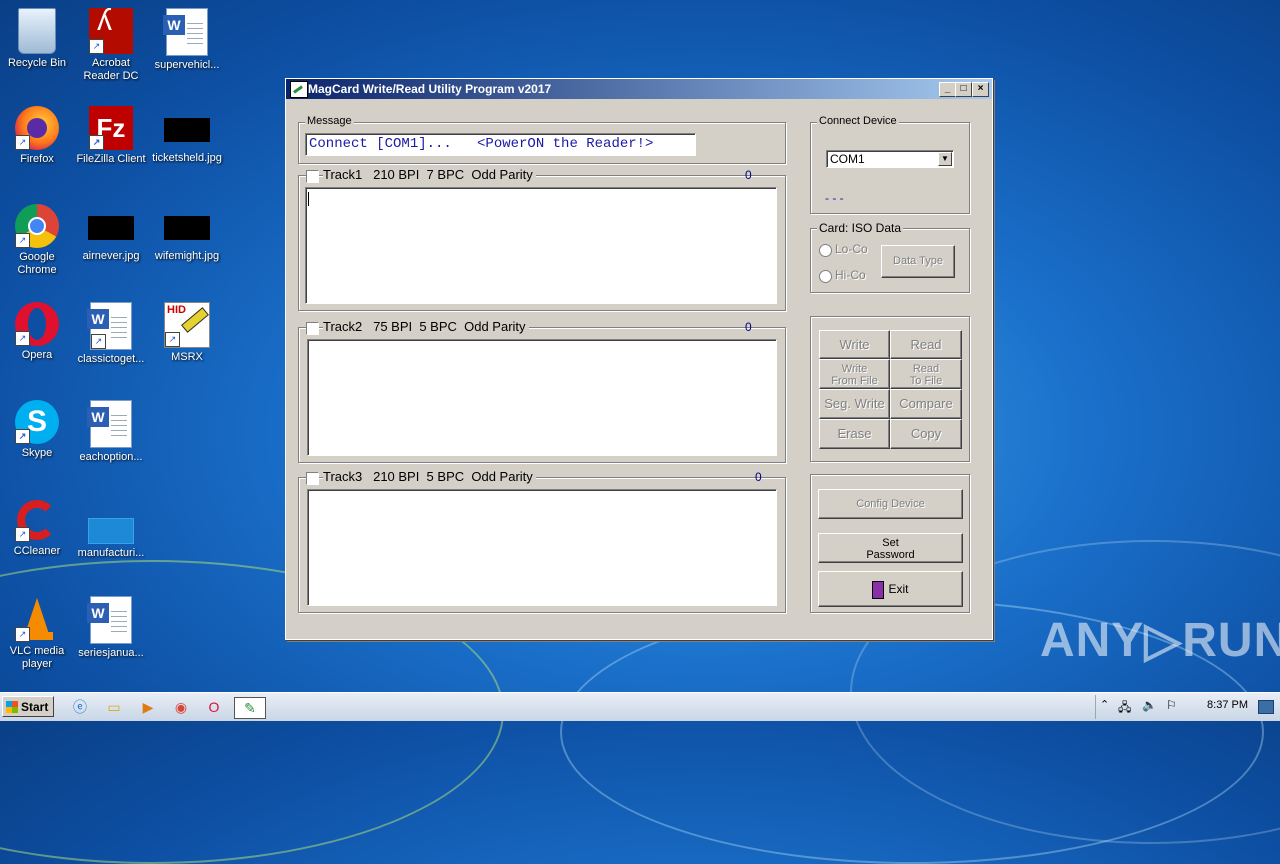  I want to click on track1-data-field, so click(541, 245).